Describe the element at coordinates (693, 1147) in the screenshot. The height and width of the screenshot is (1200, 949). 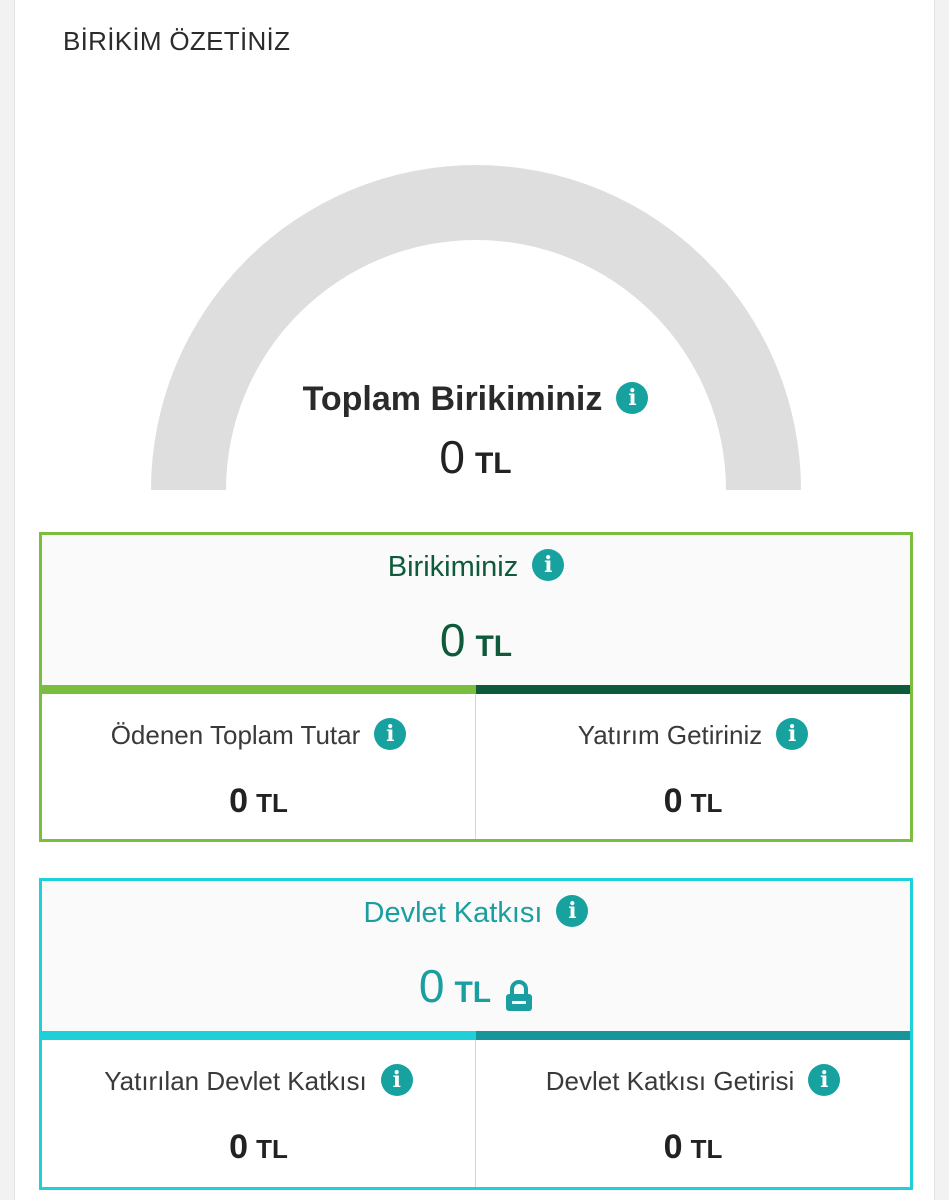
I see `state-contribution-return-value: 0 TL` at that location.